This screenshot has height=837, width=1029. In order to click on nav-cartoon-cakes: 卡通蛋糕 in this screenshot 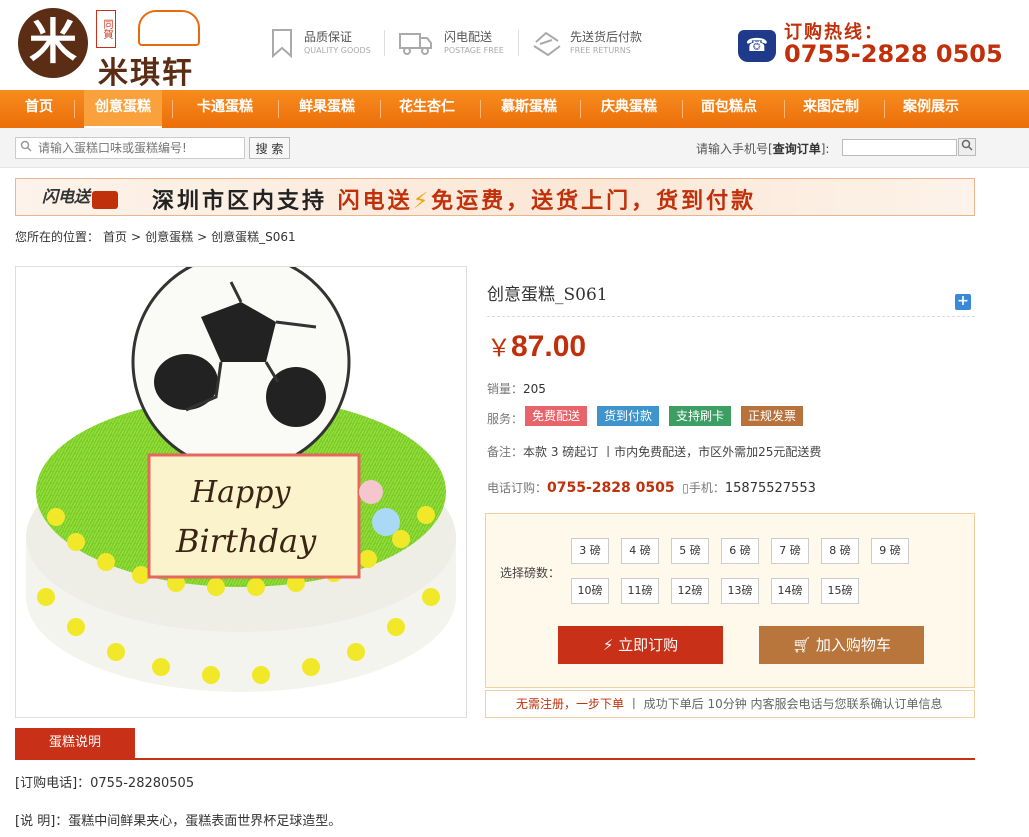, I will do `click(225, 109)`.